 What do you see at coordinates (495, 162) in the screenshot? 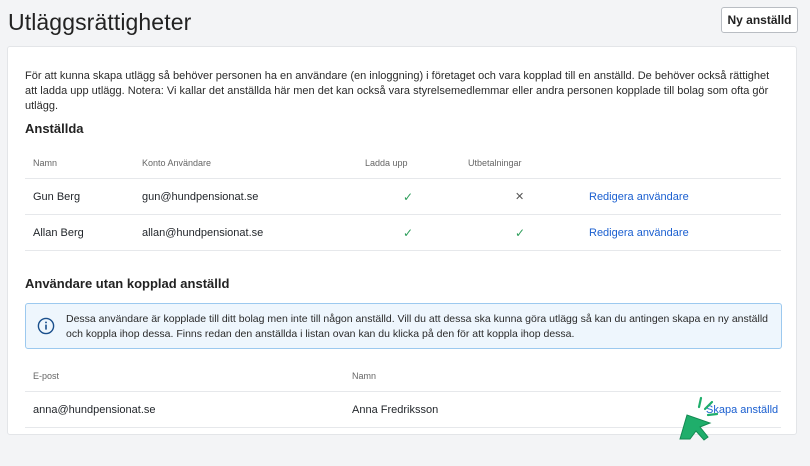
I see `column-header-payouts: Utbetalningar` at bounding box center [495, 162].